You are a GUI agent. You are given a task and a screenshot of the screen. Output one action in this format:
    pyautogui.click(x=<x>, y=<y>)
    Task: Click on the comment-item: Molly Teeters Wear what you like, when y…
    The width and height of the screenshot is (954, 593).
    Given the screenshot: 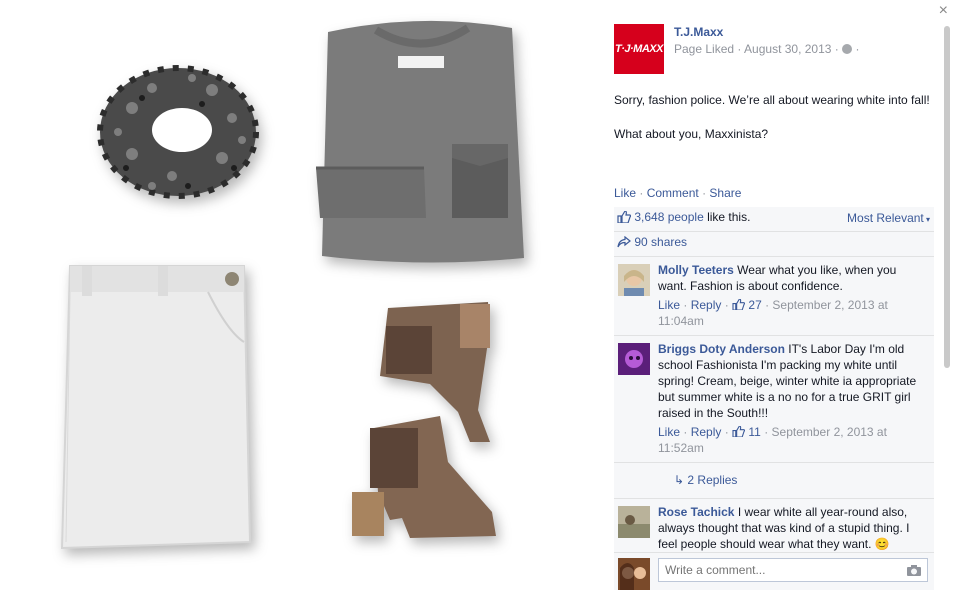 What is the action you would take?
    pyautogui.click(x=774, y=296)
    